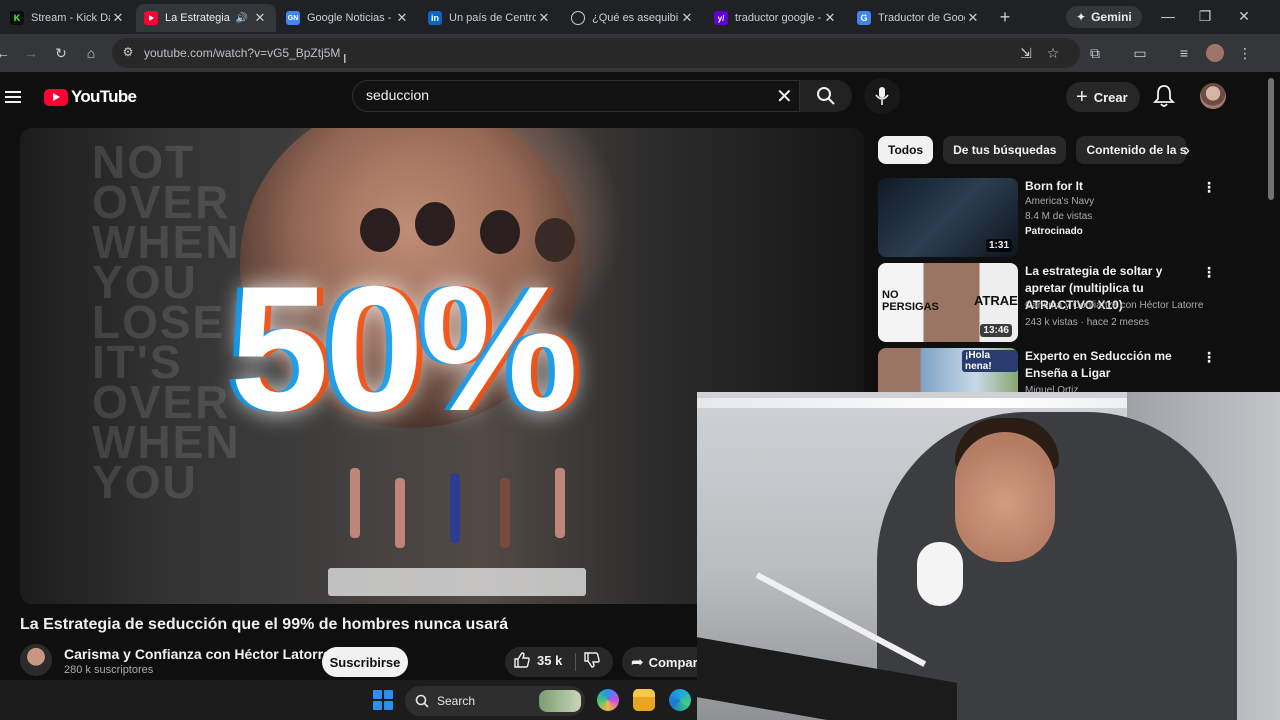 This screenshot has height=720, width=1280. What do you see at coordinates (1060, 201) in the screenshot?
I see `recommendation-channel: America's Navy` at bounding box center [1060, 201].